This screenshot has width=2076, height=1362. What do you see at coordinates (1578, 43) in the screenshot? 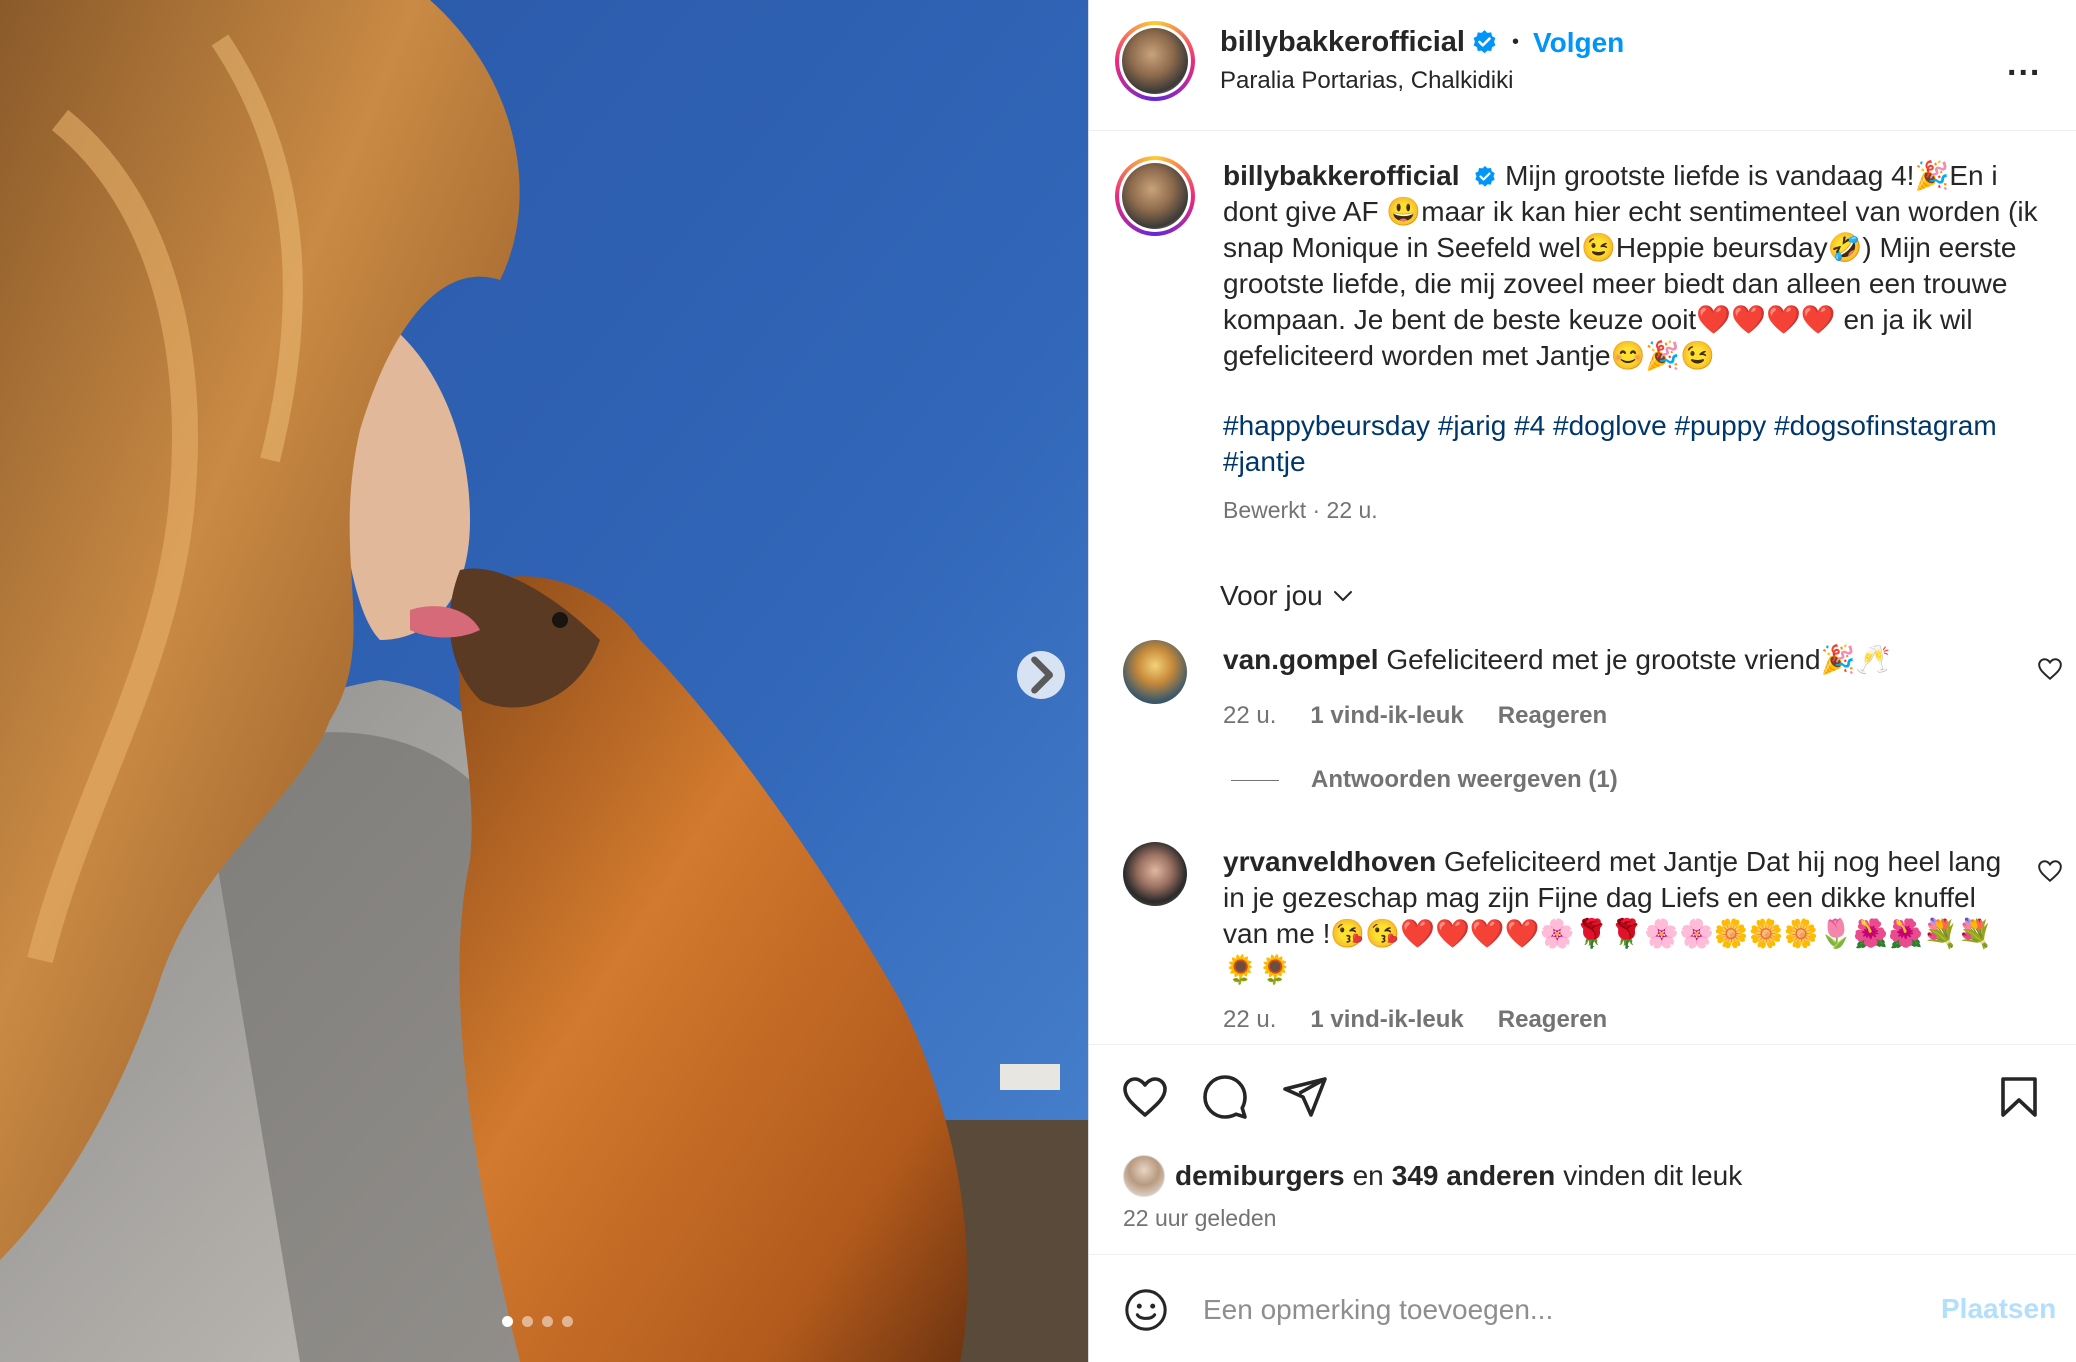
I see `follow-button: Volgen` at bounding box center [1578, 43].